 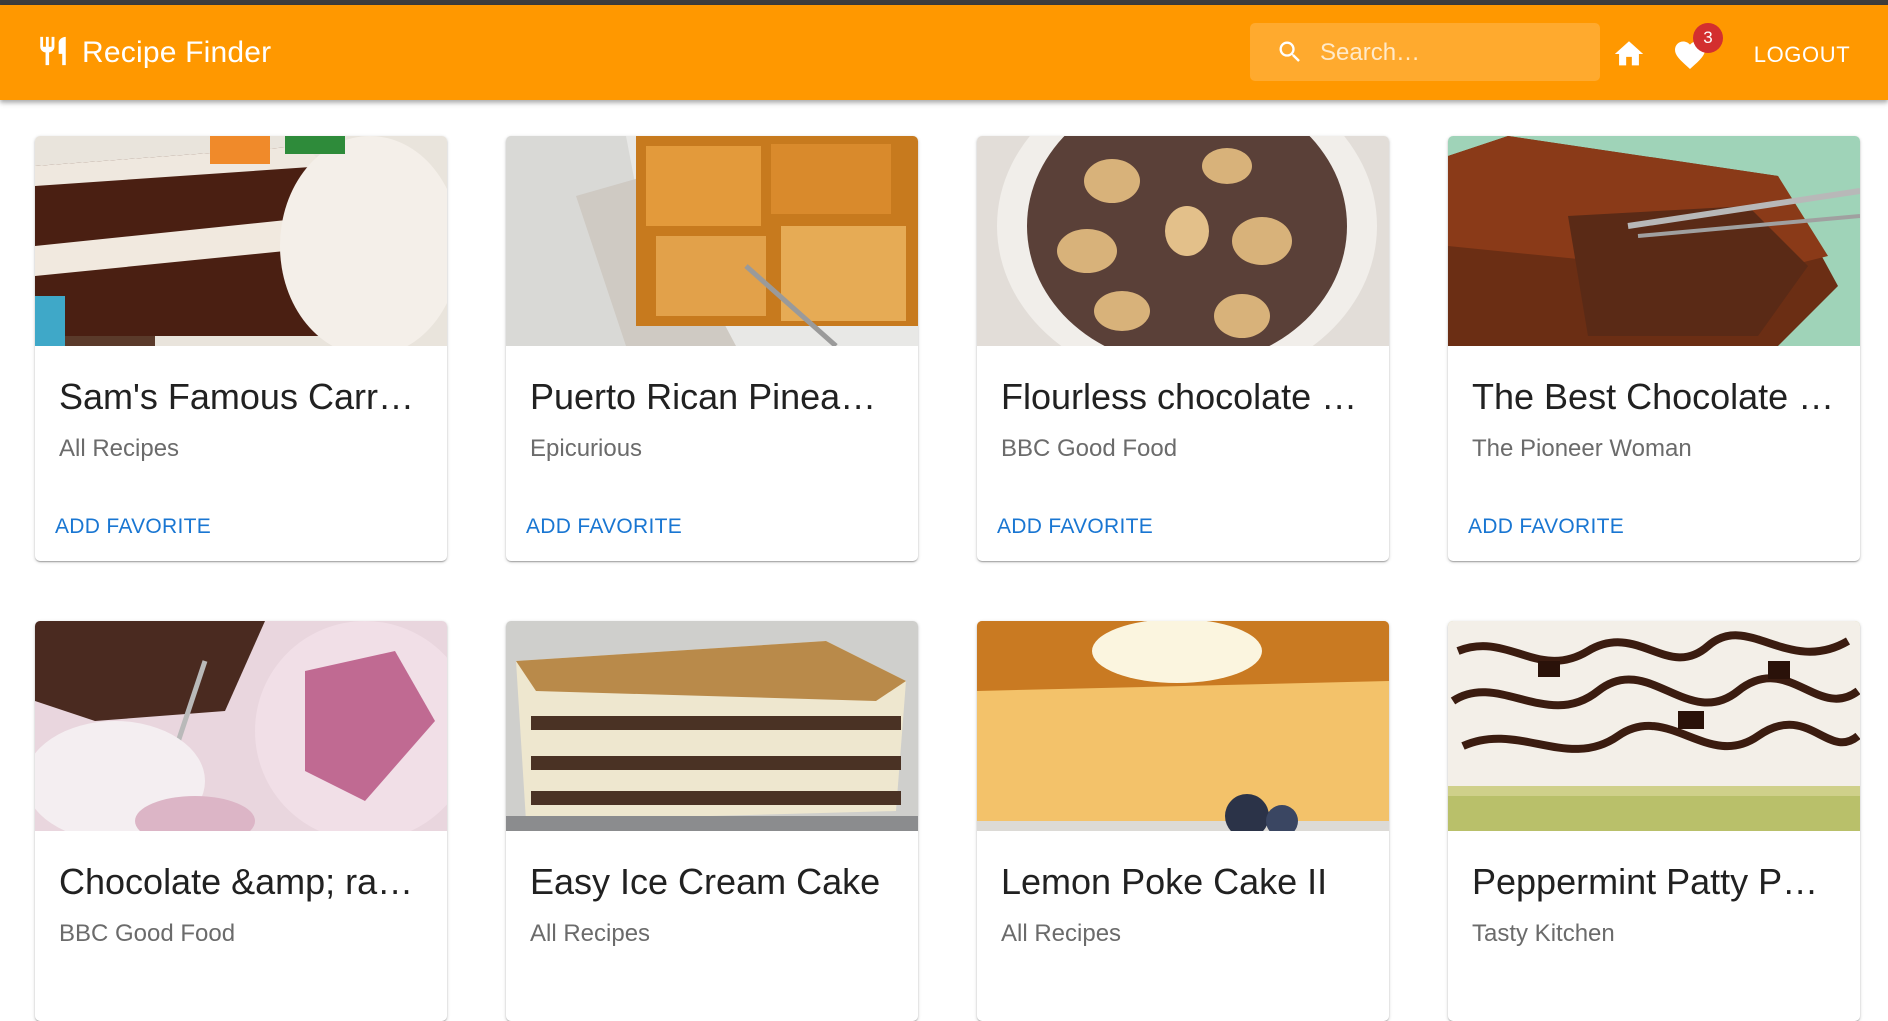 I want to click on brand: Recipe Finder, so click(x=153, y=53).